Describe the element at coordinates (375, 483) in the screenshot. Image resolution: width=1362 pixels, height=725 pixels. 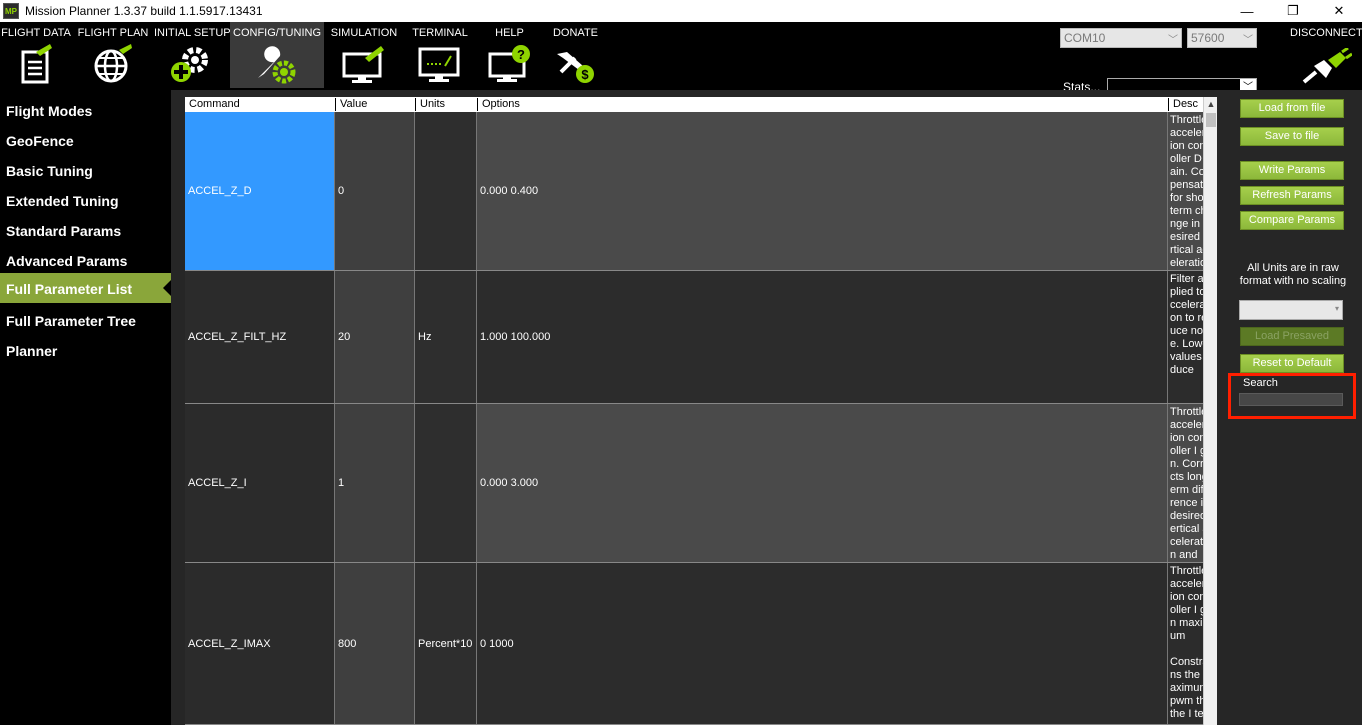
I see `cell-value: 1` at that location.